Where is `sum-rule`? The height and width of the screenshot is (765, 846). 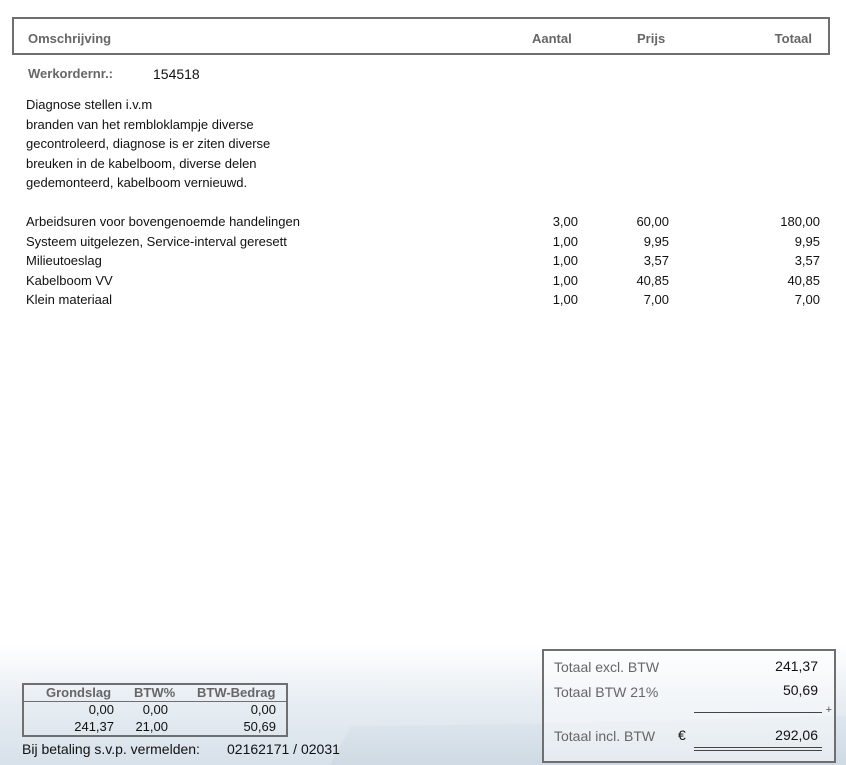
sum-rule is located at coordinates (758, 712).